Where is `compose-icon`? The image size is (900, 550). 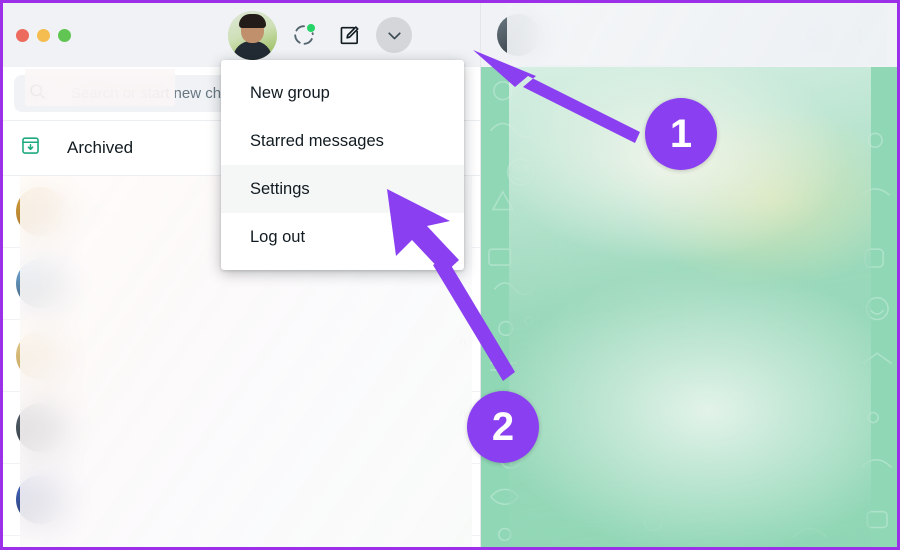 compose-icon is located at coordinates (349, 35).